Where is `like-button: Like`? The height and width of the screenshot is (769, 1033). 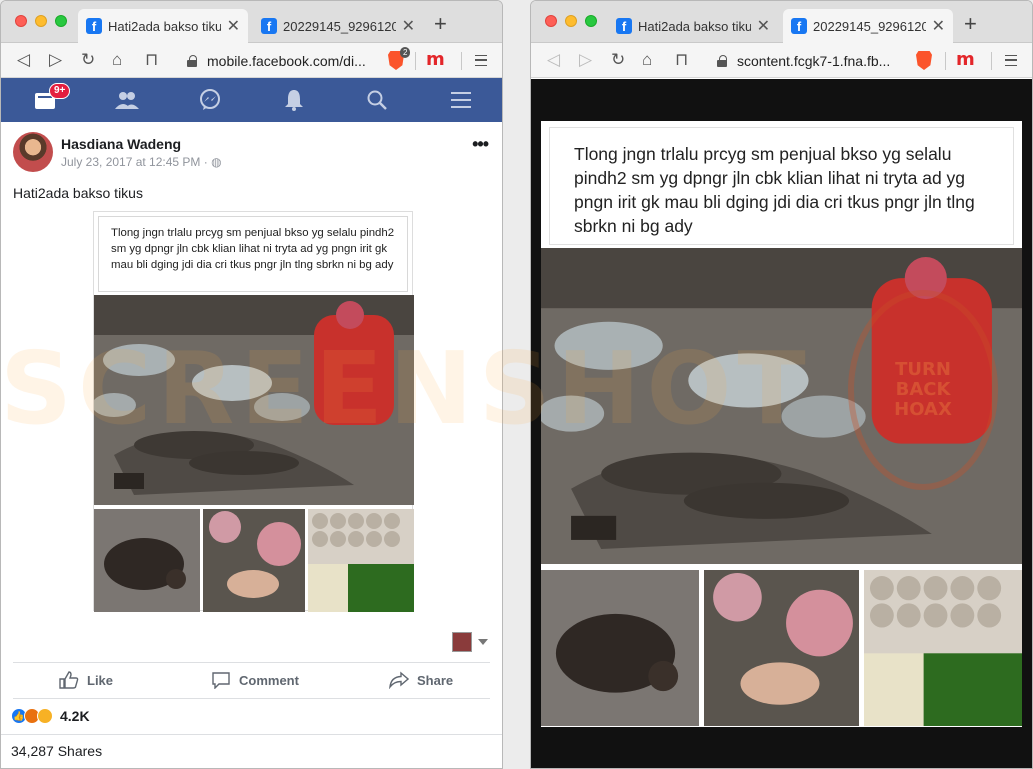 like-button: Like is located at coordinates (86, 680).